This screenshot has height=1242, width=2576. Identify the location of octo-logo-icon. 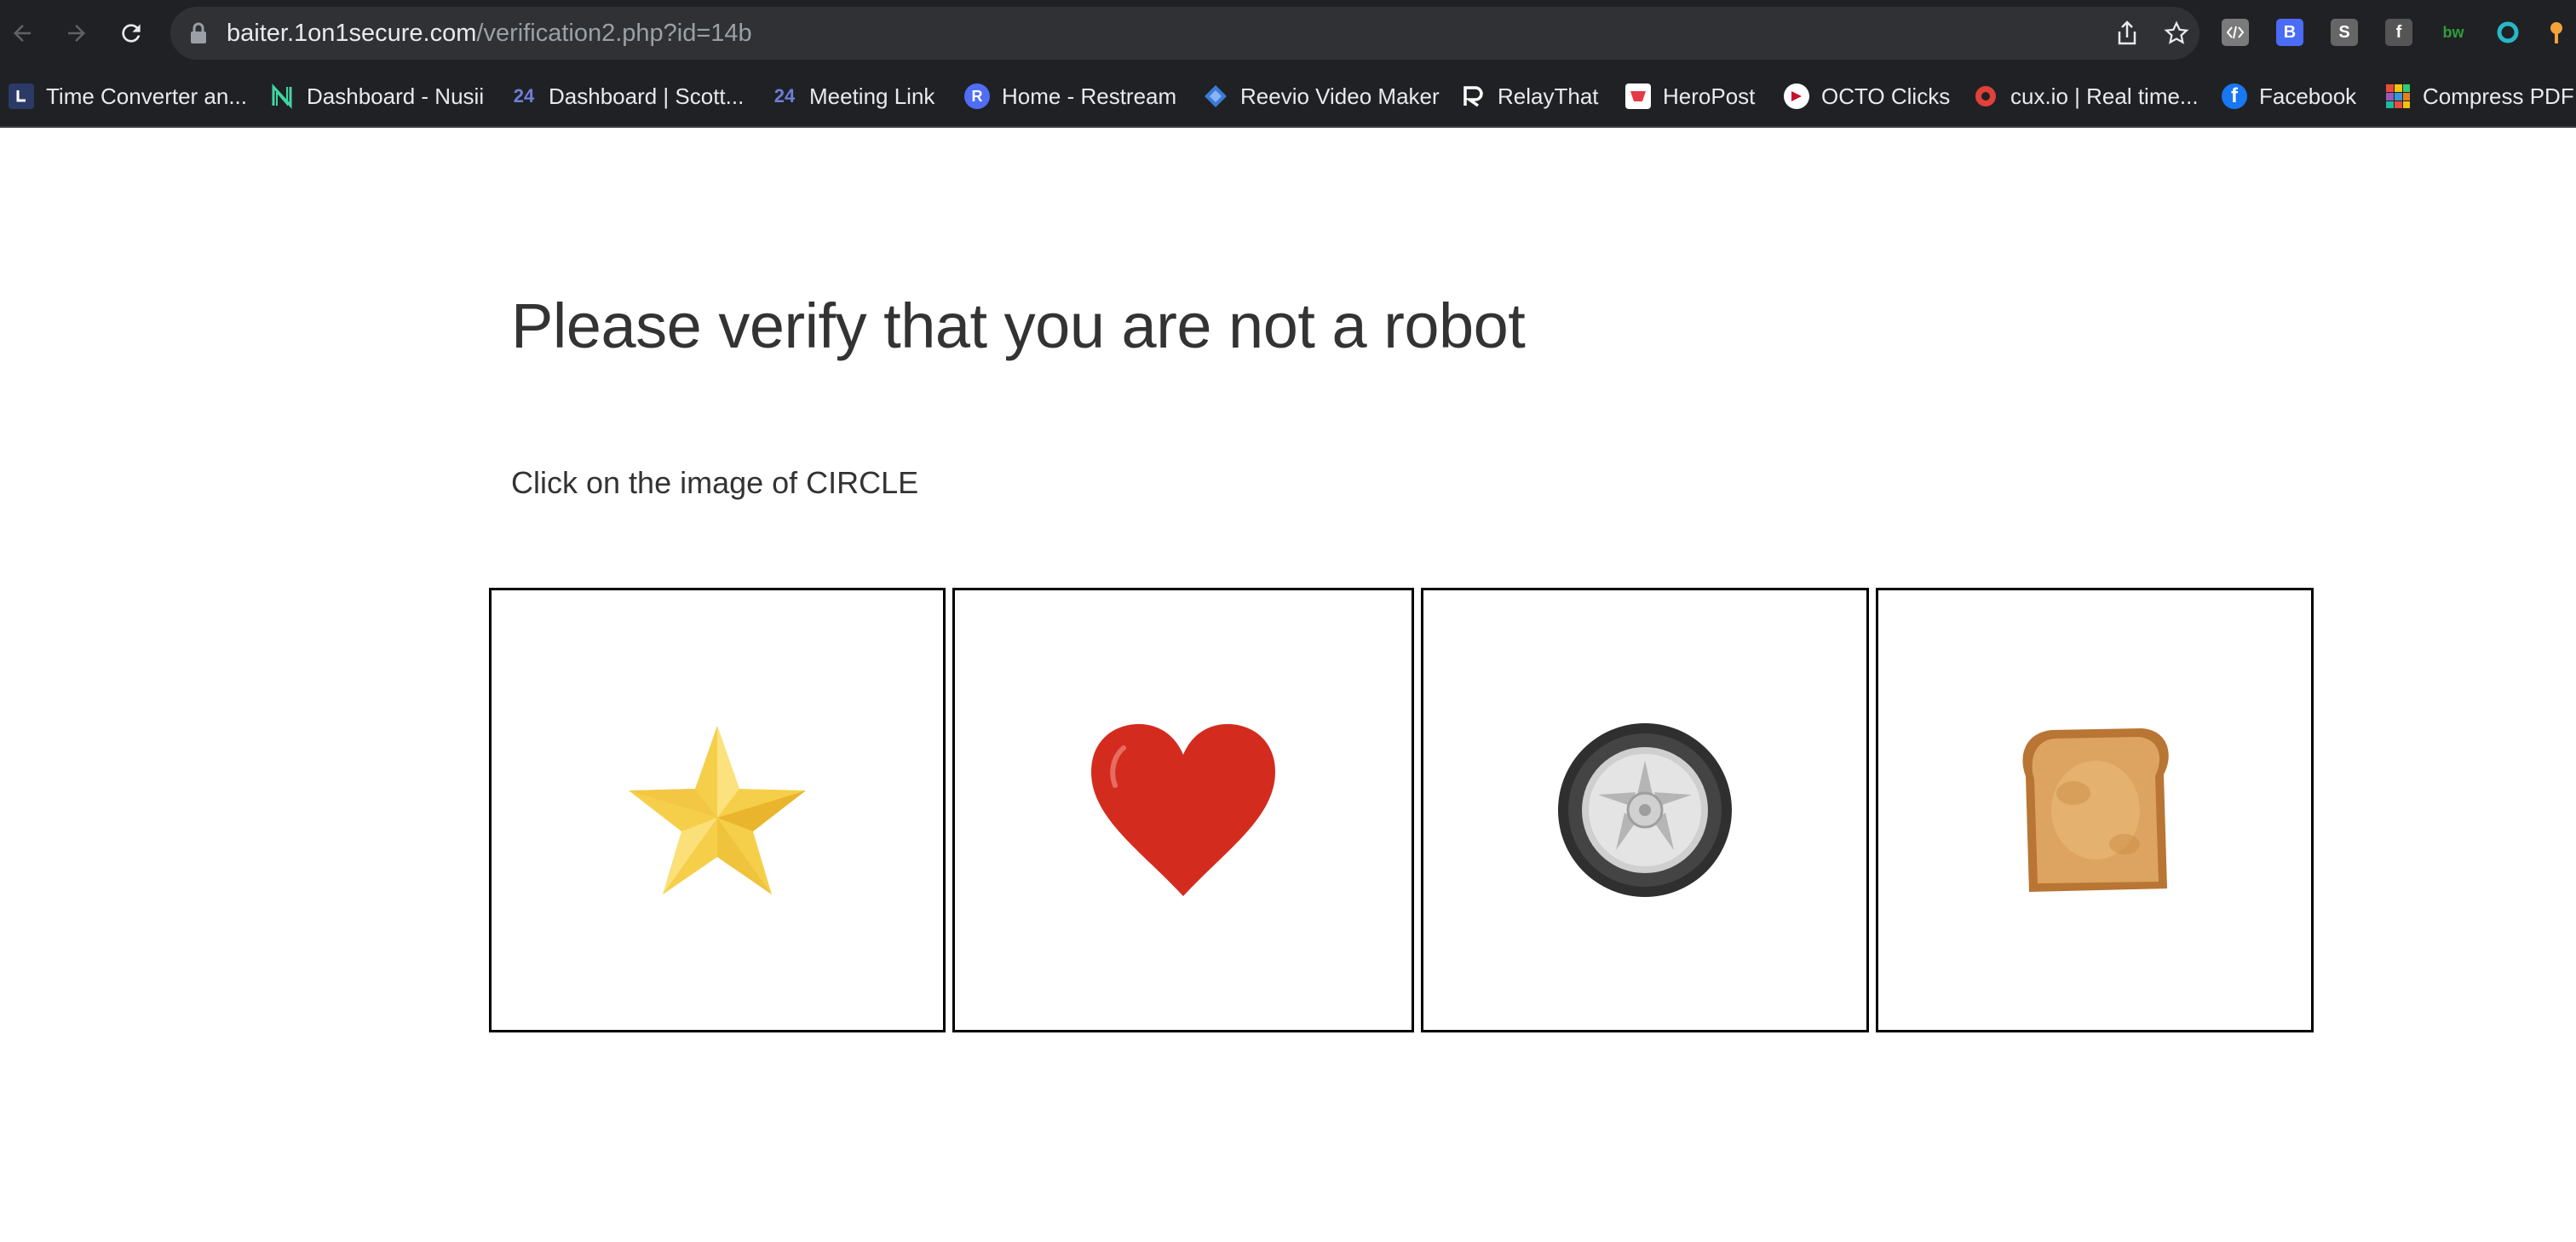
(1797, 96).